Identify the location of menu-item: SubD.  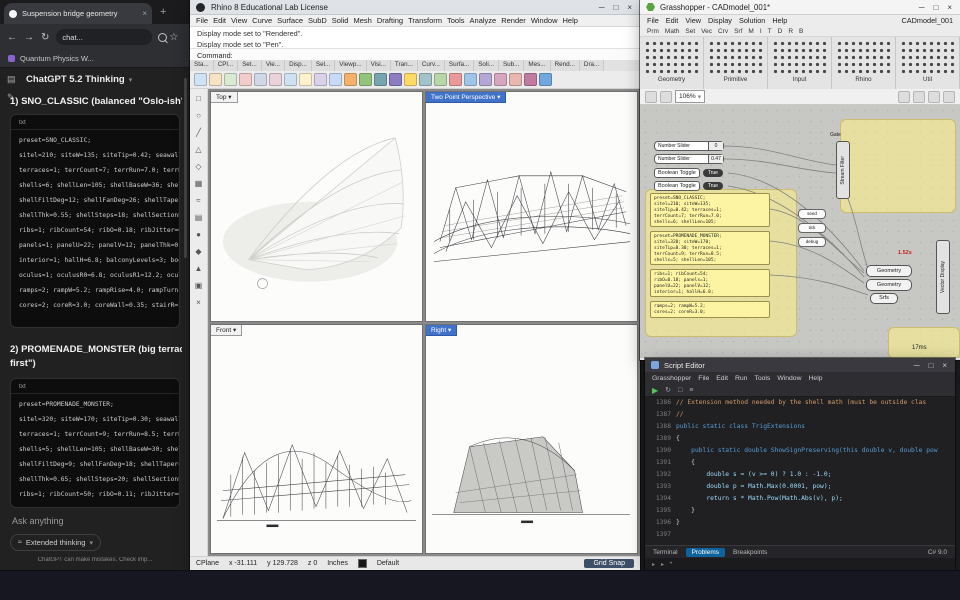
(317, 20).